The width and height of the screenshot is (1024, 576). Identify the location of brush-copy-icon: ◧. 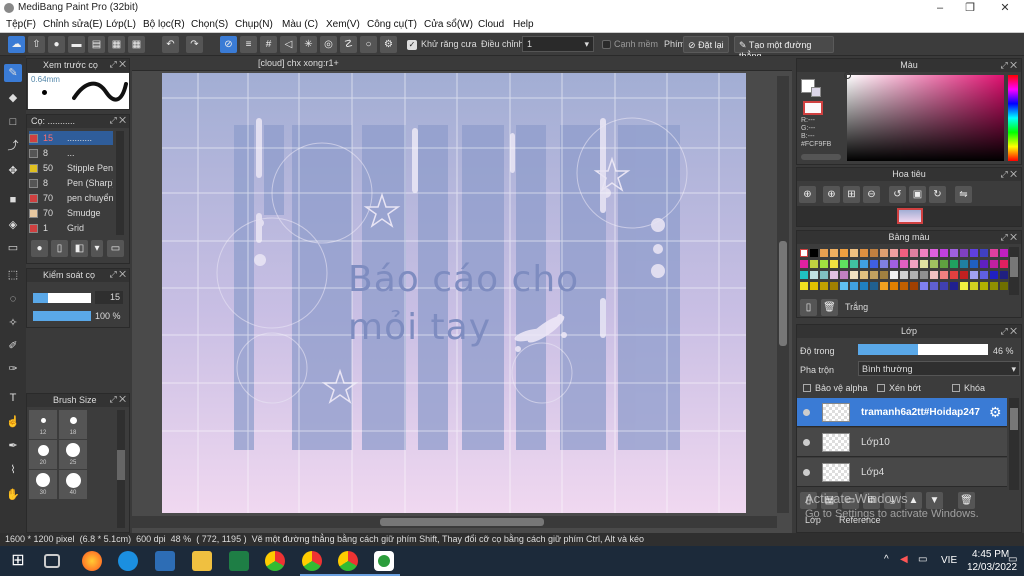
(79, 248).